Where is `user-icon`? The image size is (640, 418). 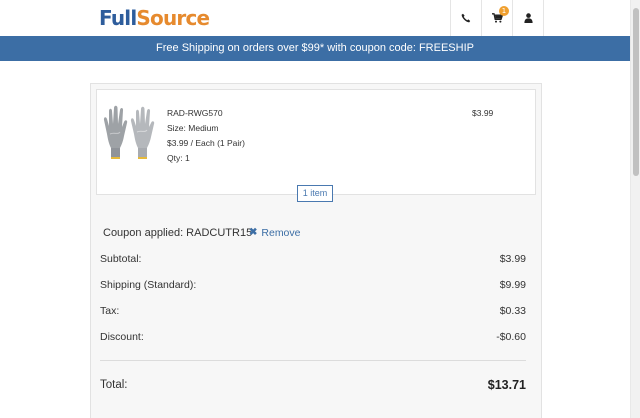 user-icon is located at coordinates (528, 18).